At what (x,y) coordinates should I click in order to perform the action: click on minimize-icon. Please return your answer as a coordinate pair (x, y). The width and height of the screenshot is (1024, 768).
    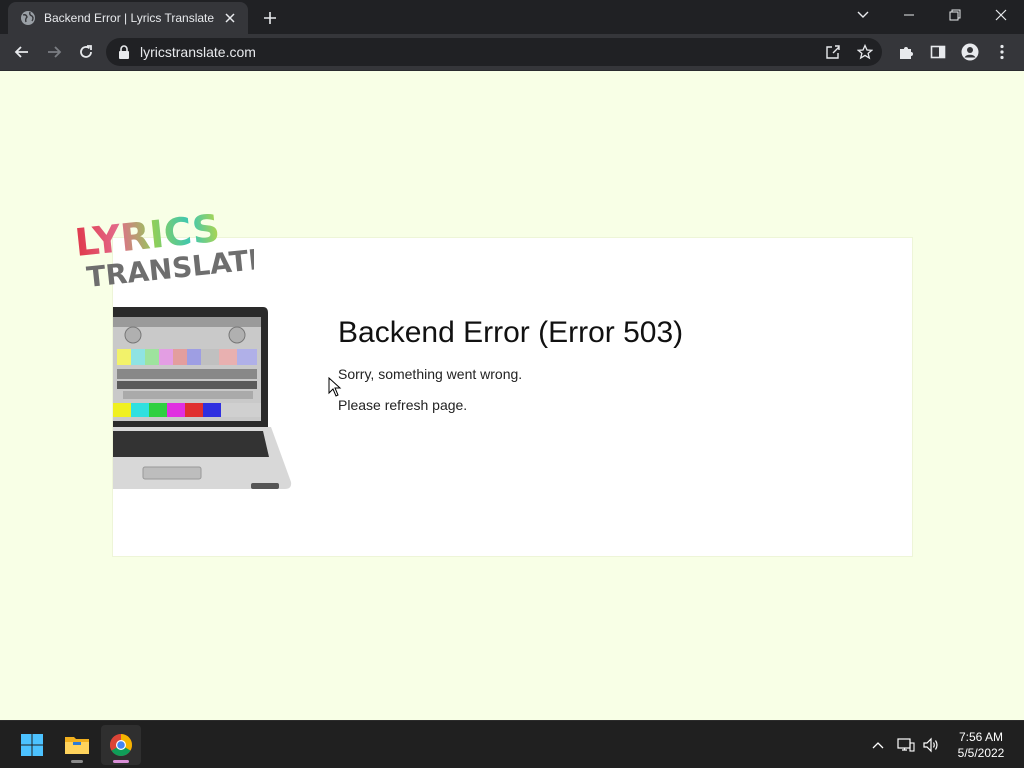
    Looking at the image, I should click on (909, 15).